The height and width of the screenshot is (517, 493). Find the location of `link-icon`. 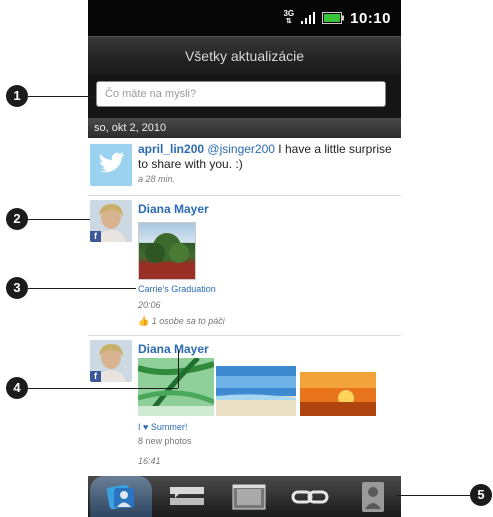

link-icon is located at coordinates (310, 496).